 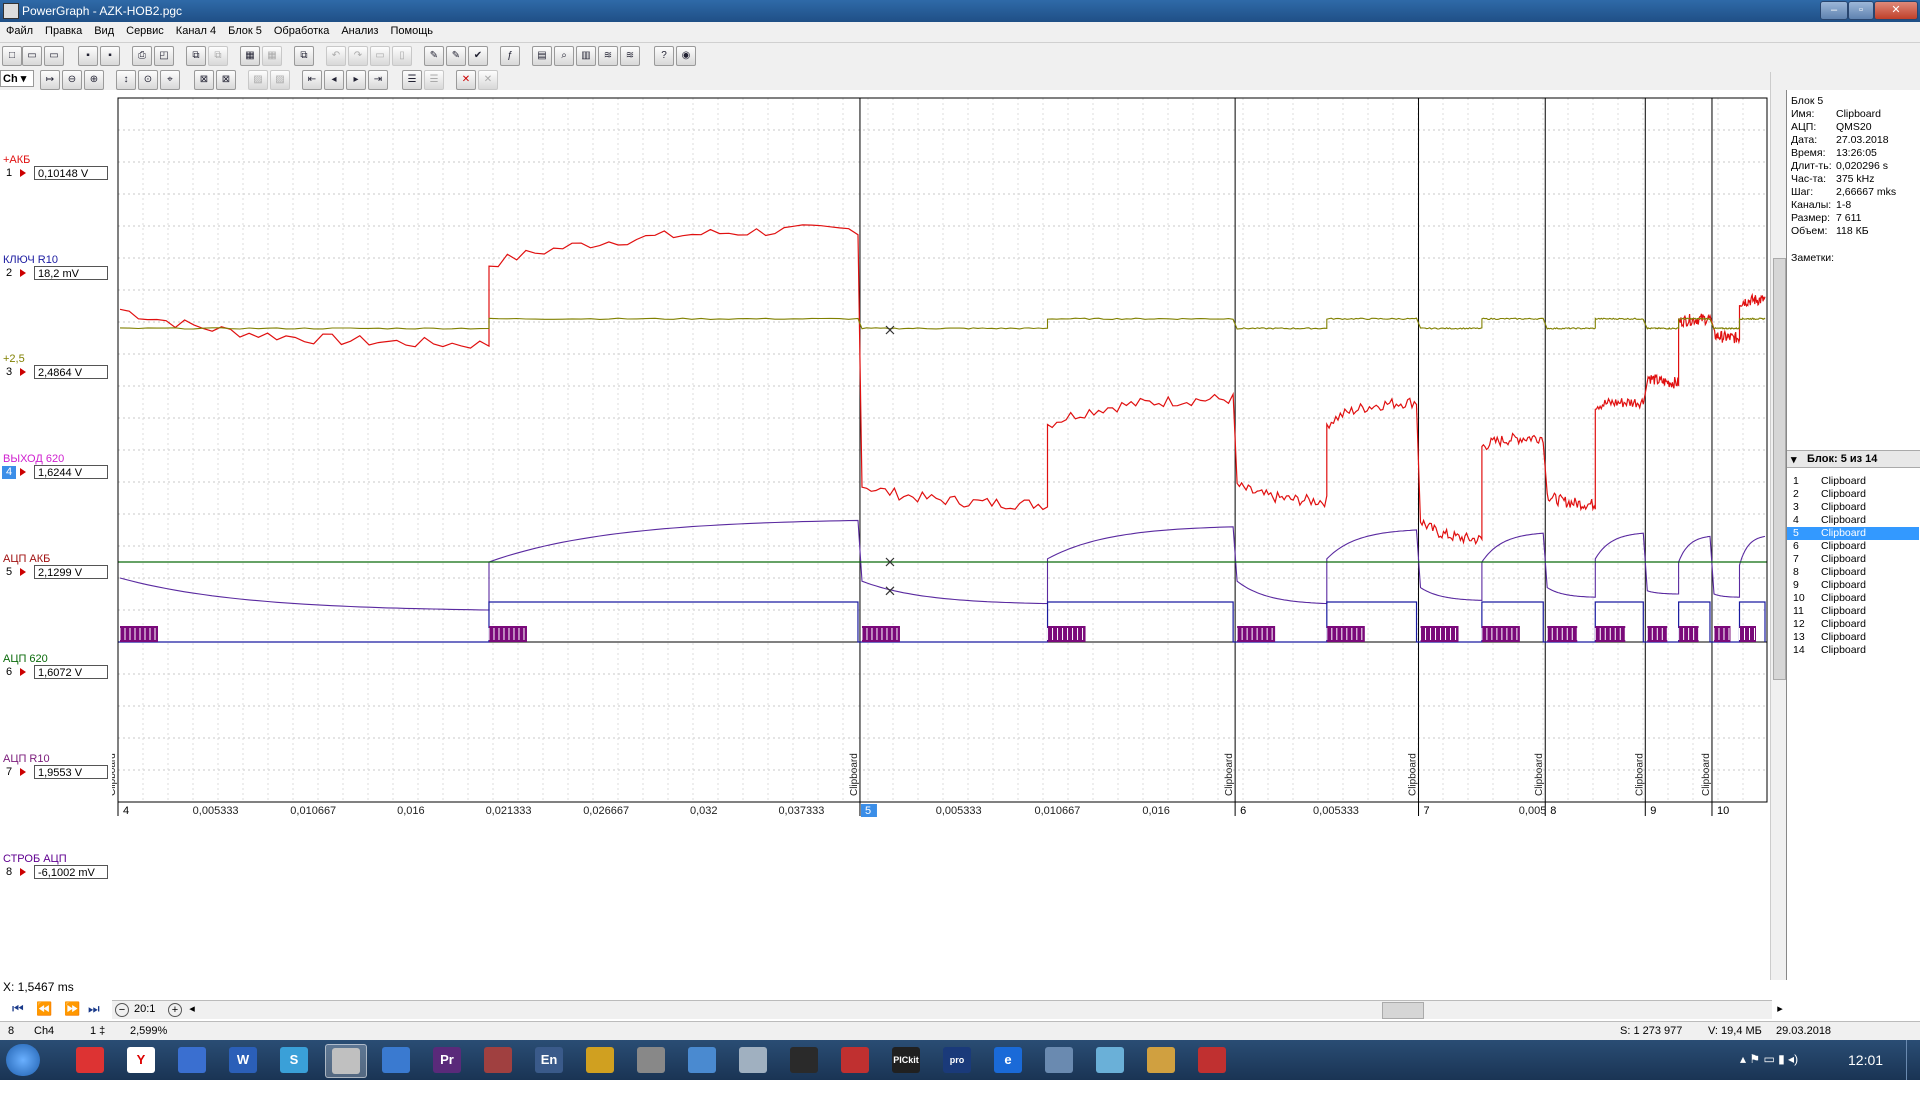 I want to click on trim-icon: ▯, so click(x=402, y=56).